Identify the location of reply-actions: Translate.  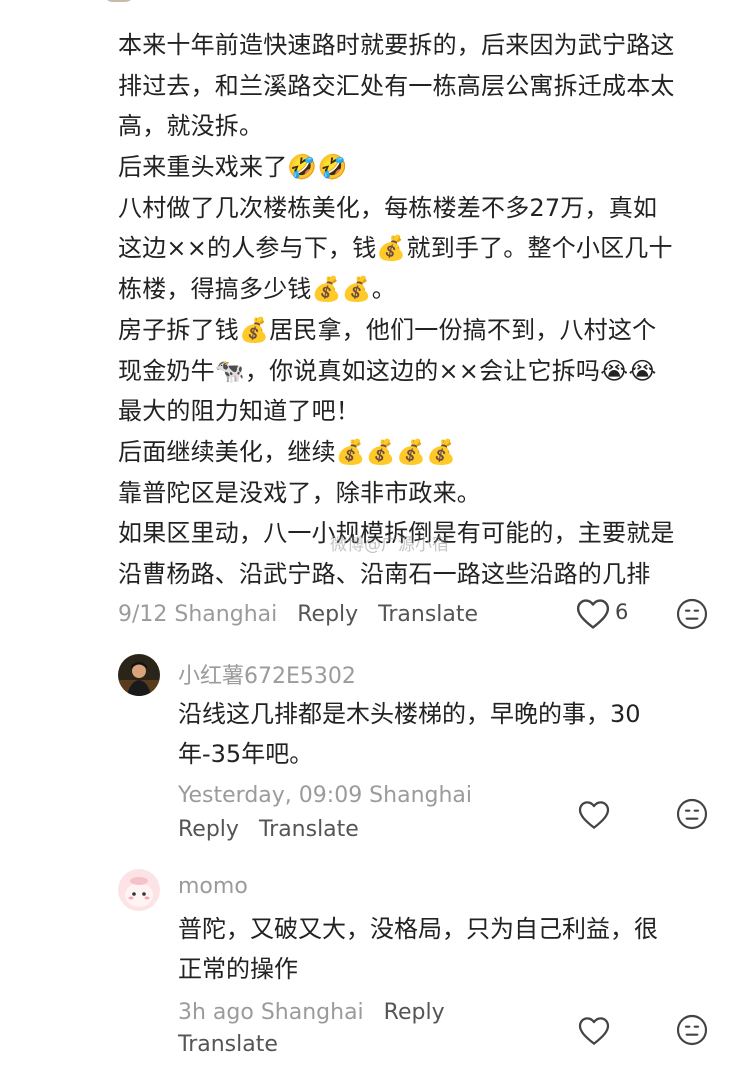
(228, 1044).